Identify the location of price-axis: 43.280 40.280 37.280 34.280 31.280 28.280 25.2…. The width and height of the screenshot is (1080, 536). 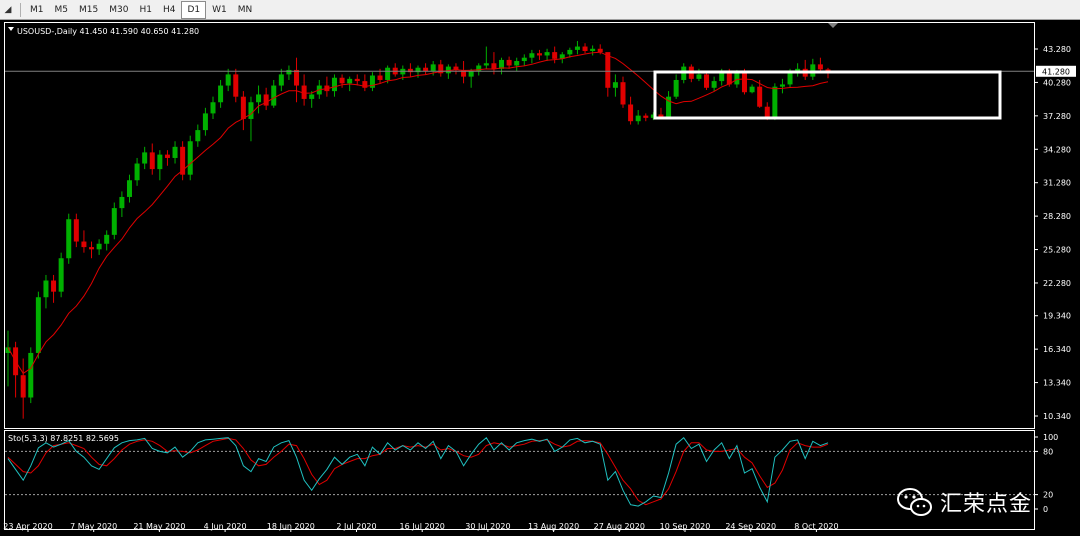
(1052, 233).